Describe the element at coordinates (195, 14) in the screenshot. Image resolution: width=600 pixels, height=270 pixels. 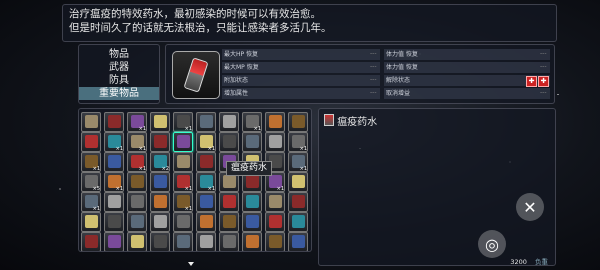
I see `description-line-1: 治疗瘟疫的特效药水，最初感染的时候可以有效治愈。` at that location.